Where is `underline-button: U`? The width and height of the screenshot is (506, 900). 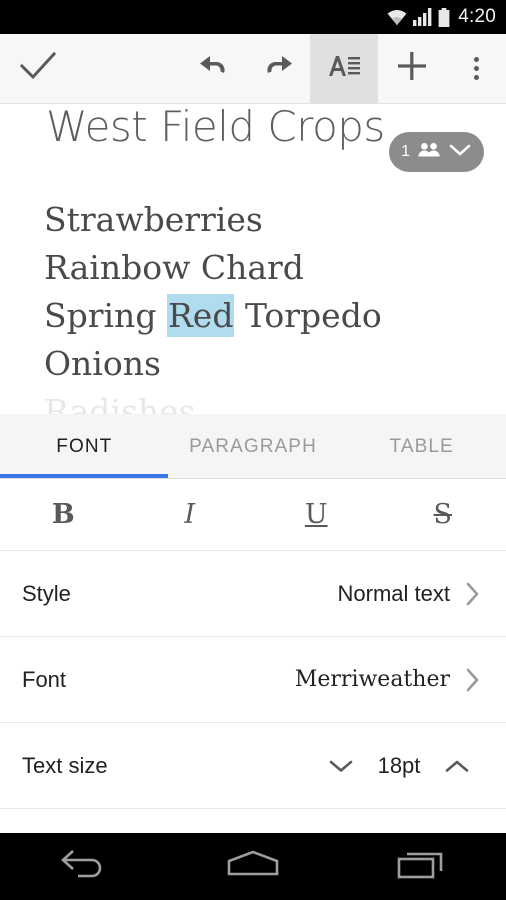 underline-button: U is located at coordinates (316, 514).